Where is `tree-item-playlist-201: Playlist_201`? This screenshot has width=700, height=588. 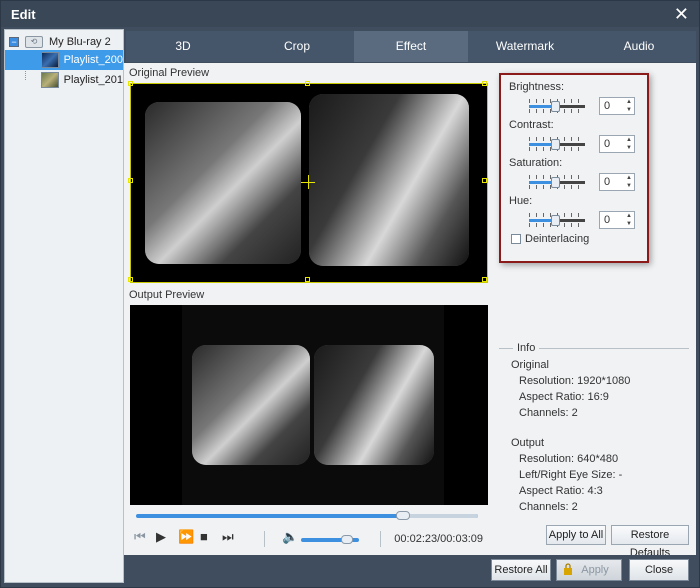 tree-item-playlist-201: Playlist_201 is located at coordinates (64, 80).